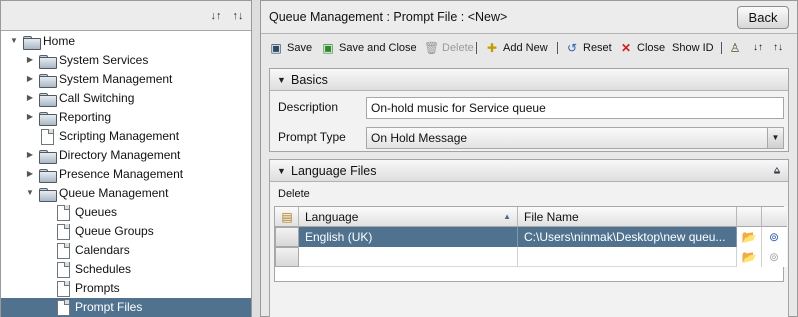 This screenshot has height=317, width=798. What do you see at coordinates (276, 48) in the screenshot?
I see `save-icon: ▣` at bounding box center [276, 48].